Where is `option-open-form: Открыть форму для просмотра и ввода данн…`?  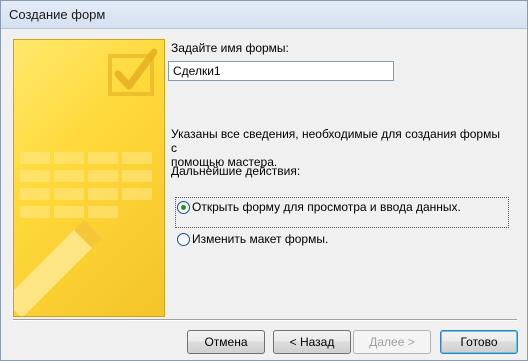
option-open-form: Открыть форму для просмотра и ввода данн… is located at coordinates (319, 207).